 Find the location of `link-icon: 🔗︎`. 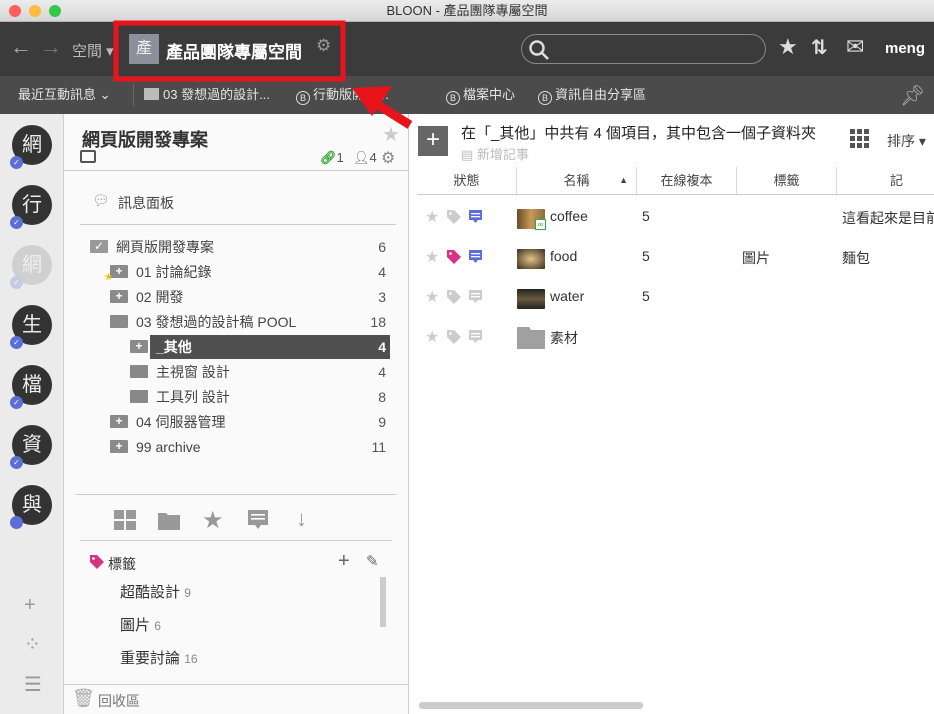

link-icon: 🔗︎ is located at coordinates (328, 157).